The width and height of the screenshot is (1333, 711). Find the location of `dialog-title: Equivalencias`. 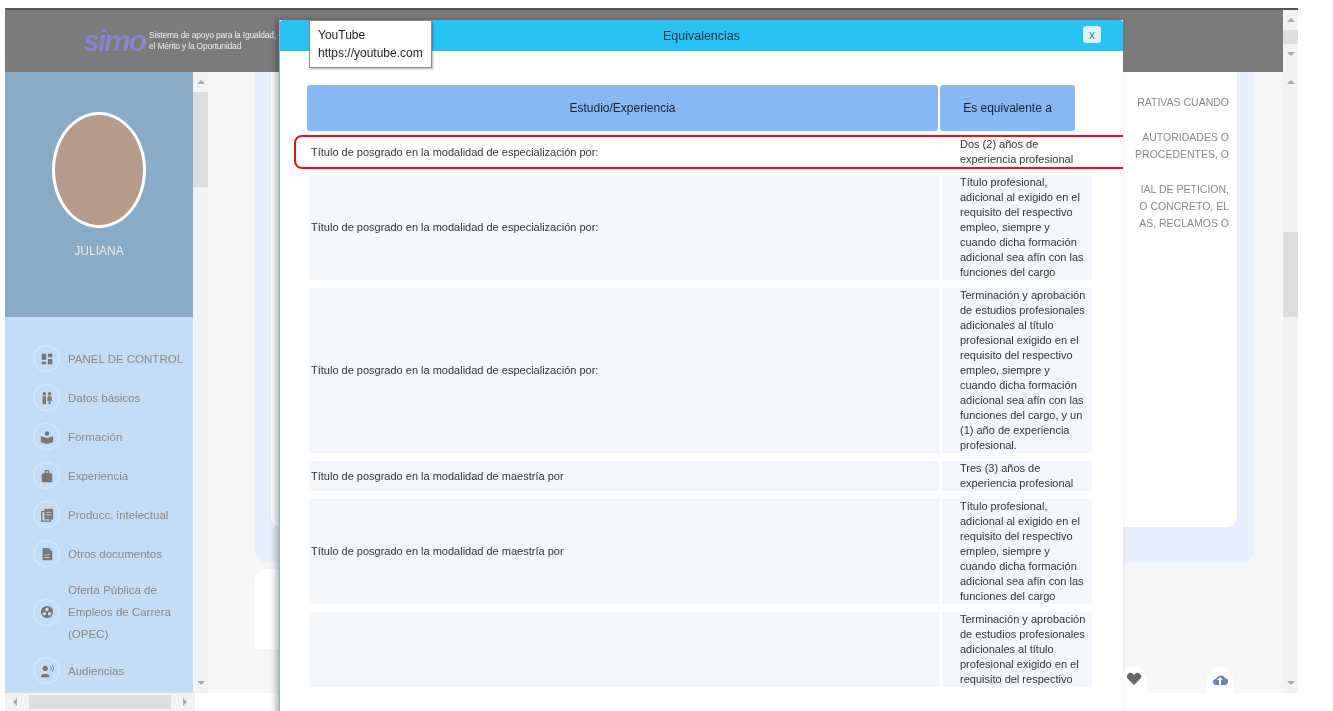

dialog-title: Equivalencias is located at coordinates (701, 35).